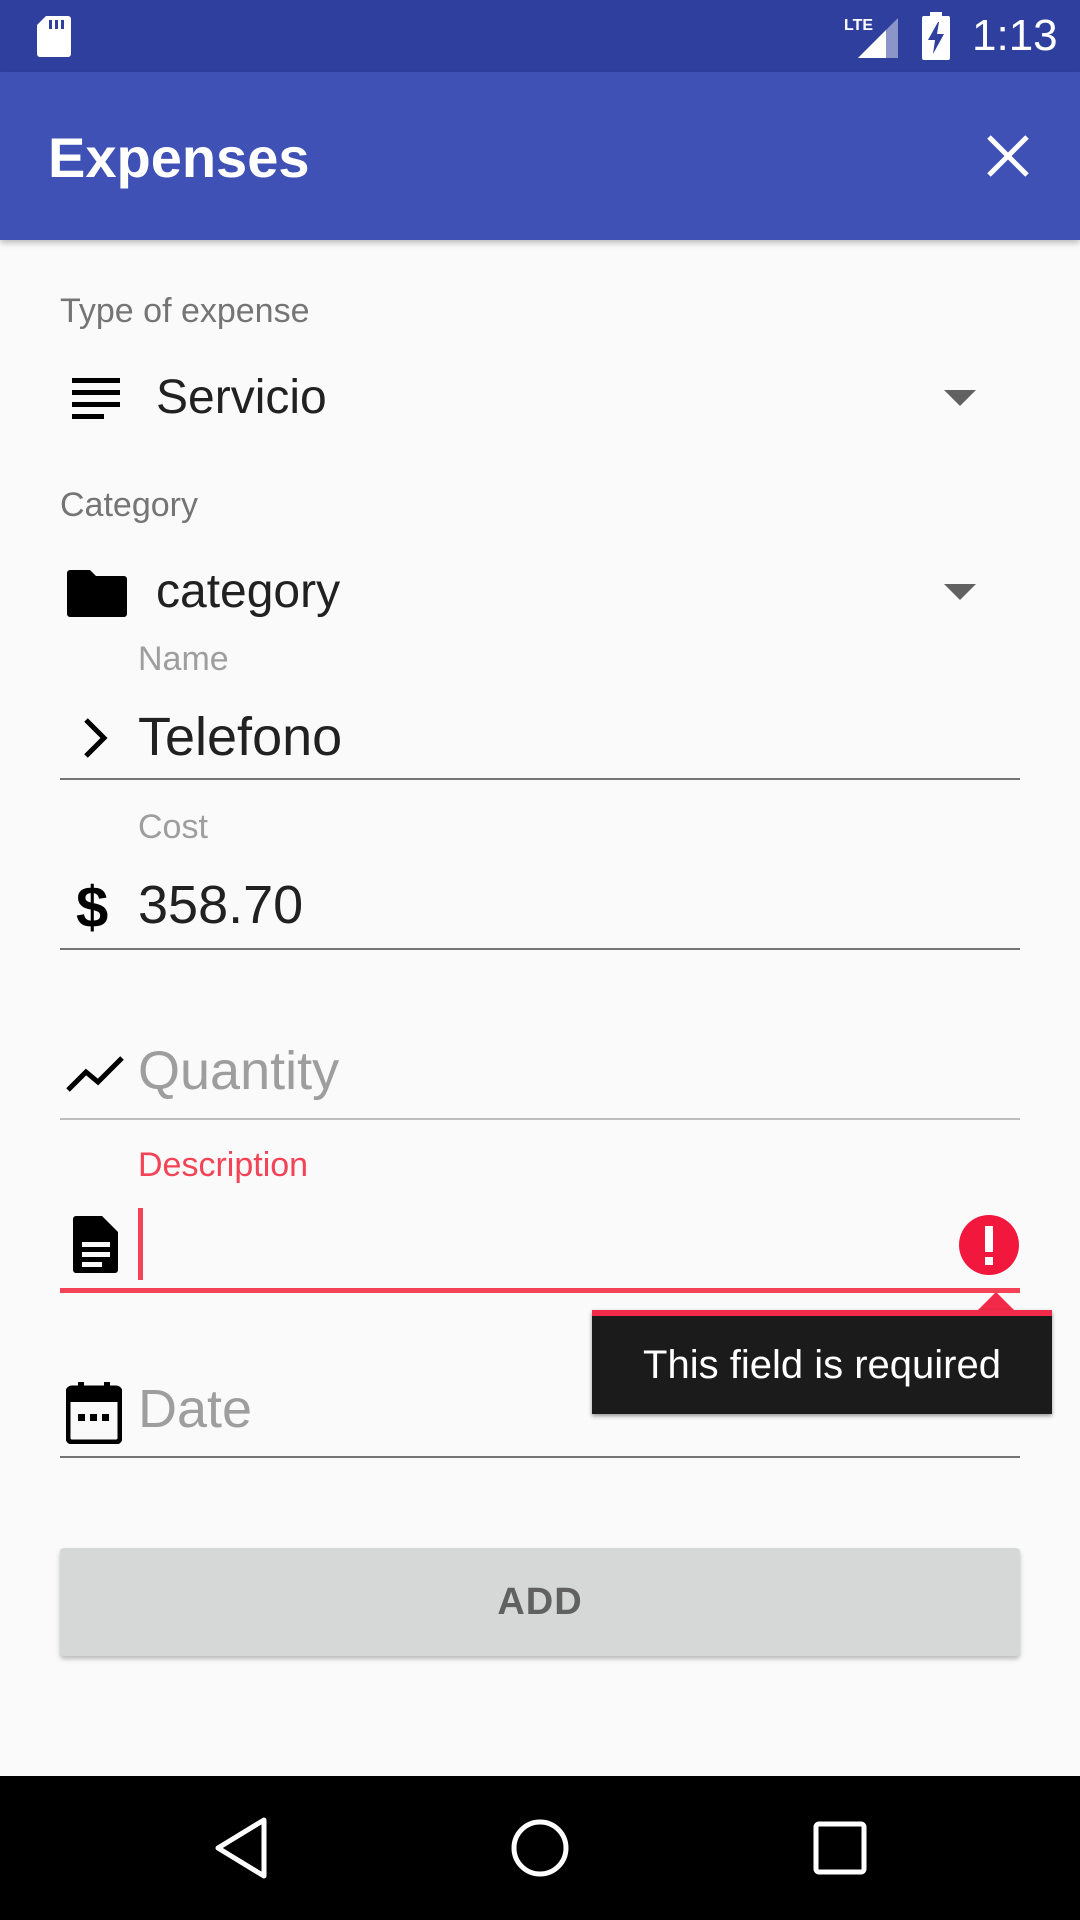 The width and height of the screenshot is (1080, 1920). I want to click on quantity-underline, so click(540, 1119).